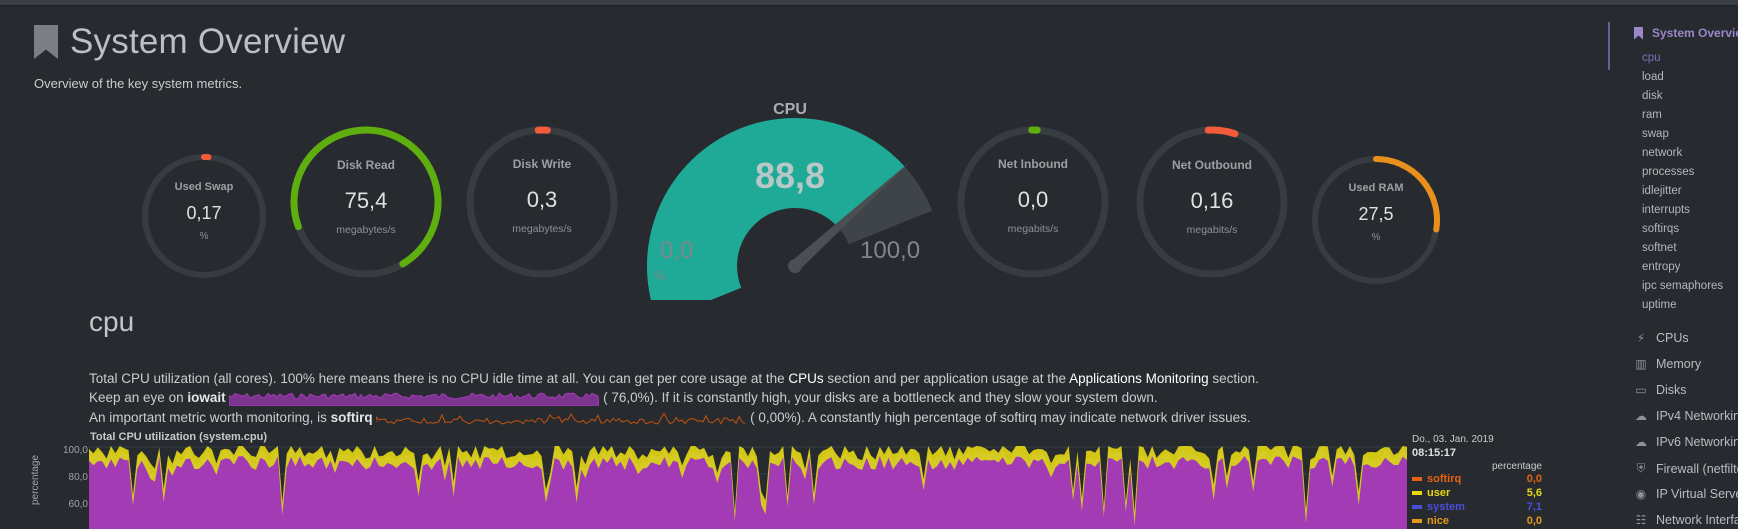 The width and height of the screenshot is (1738, 529). I want to click on sidebar-item-idlejitter: idlejitter, so click(1662, 191).